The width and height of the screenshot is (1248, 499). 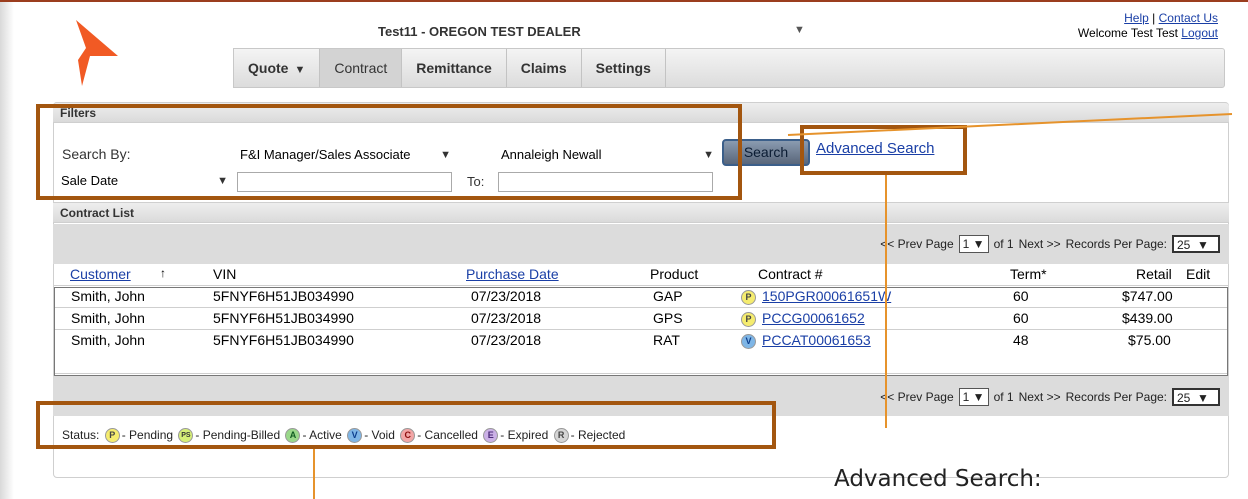 What do you see at coordinates (100, 274) in the screenshot?
I see `col-customer: Customer` at bounding box center [100, 274].